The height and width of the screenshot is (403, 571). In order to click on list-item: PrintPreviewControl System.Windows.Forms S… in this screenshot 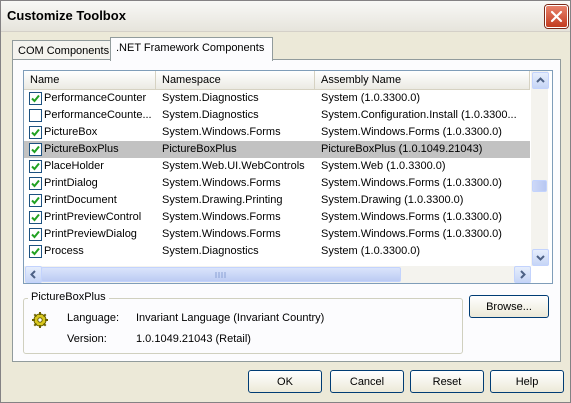, I will do `click(277, 217)`.